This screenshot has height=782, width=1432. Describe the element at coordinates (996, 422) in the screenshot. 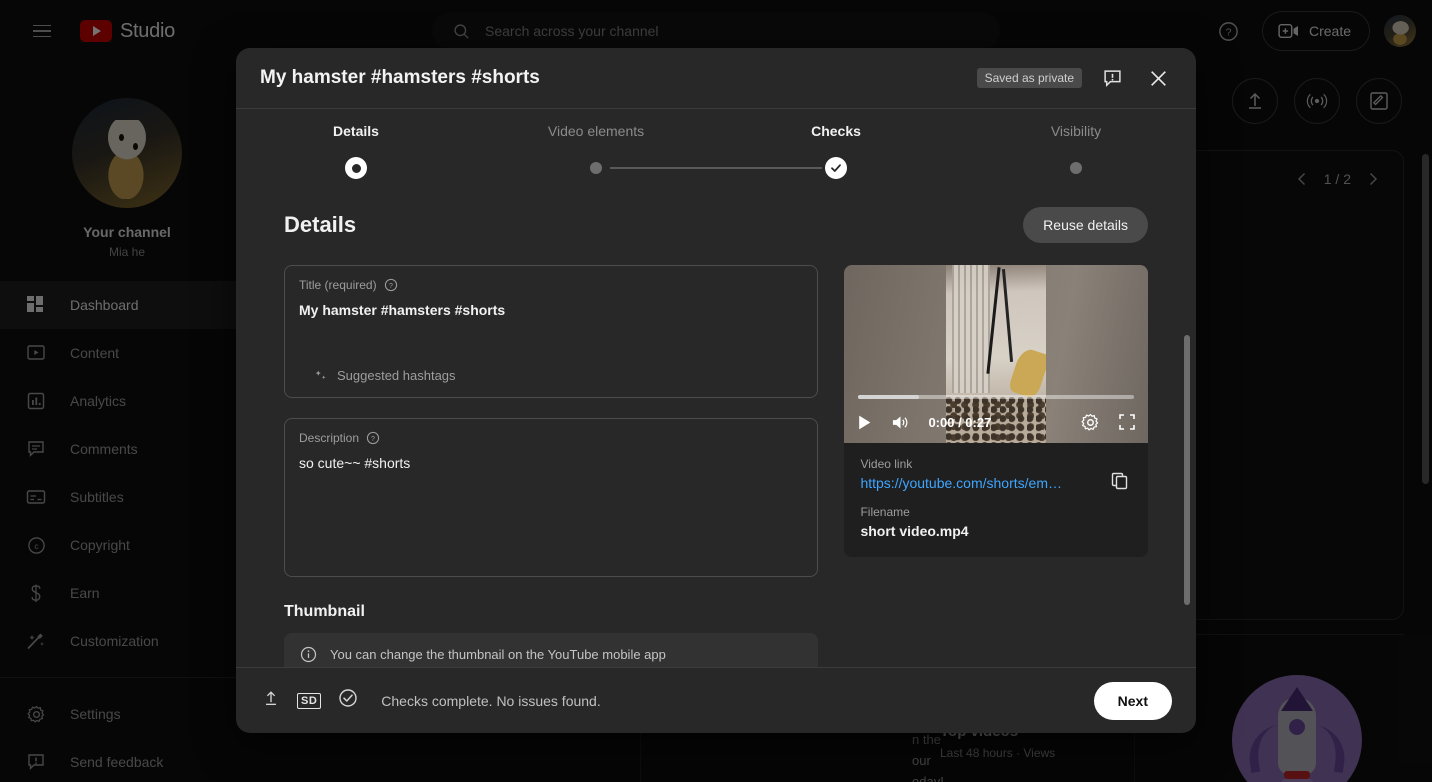

I see `player-controls: 0:00 / 0:27` at that location.